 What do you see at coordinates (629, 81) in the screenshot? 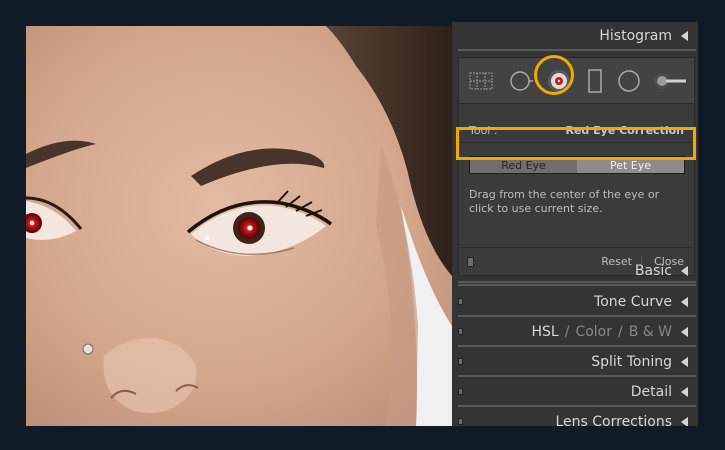
I see `radial-filter-icon` at bounding box center [629, 81].